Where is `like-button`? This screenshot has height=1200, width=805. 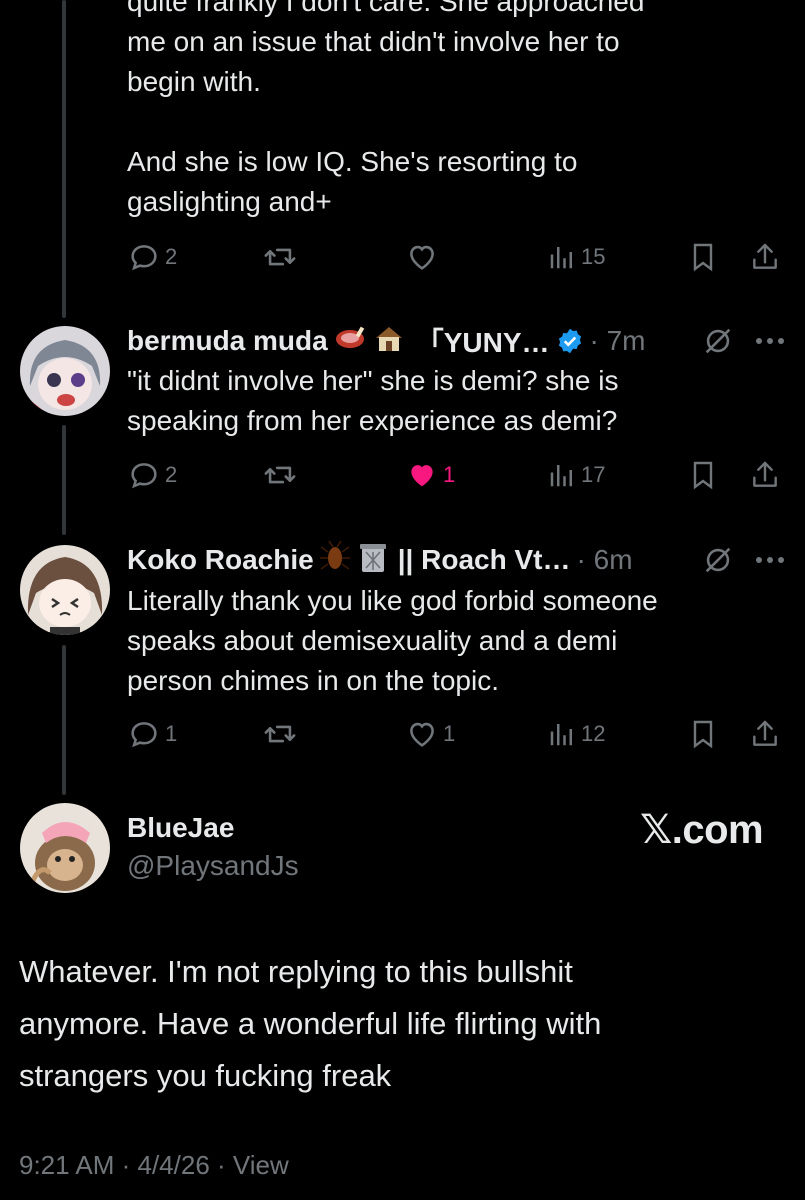 like-button is located at coordinates (422, 257).